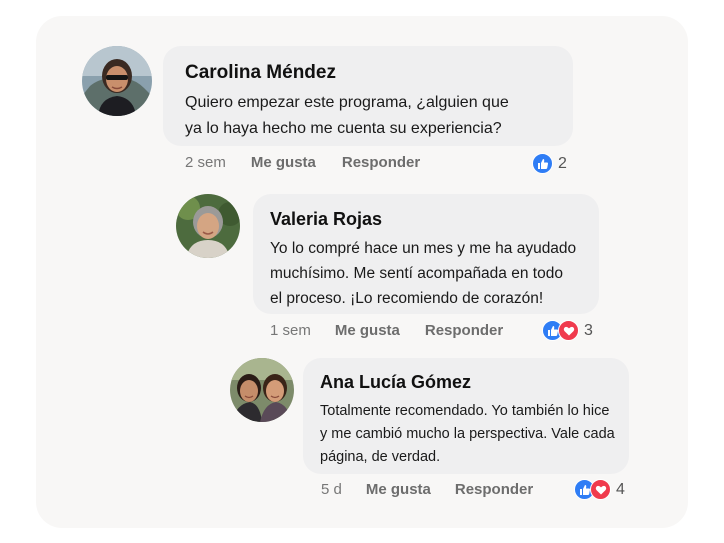 The image size is (724, 543). I want to click on comment-author: Carolina Méndez, so click(260, 73).